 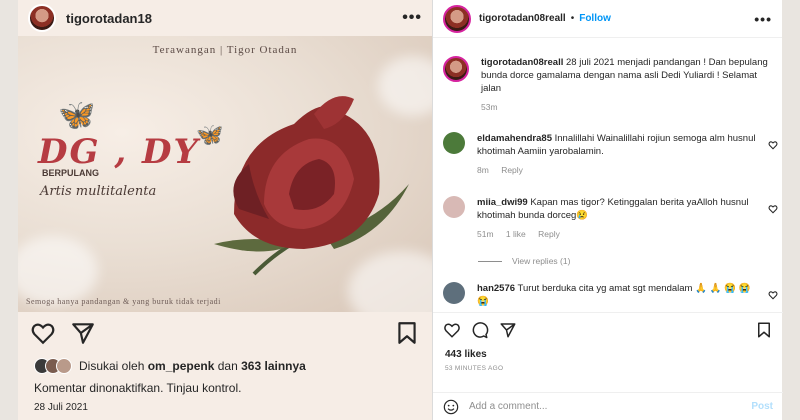 What do you see at coordinates (451, 407) in the screenshot?
I see `emoji-icon` at bounding box center [451, 407].